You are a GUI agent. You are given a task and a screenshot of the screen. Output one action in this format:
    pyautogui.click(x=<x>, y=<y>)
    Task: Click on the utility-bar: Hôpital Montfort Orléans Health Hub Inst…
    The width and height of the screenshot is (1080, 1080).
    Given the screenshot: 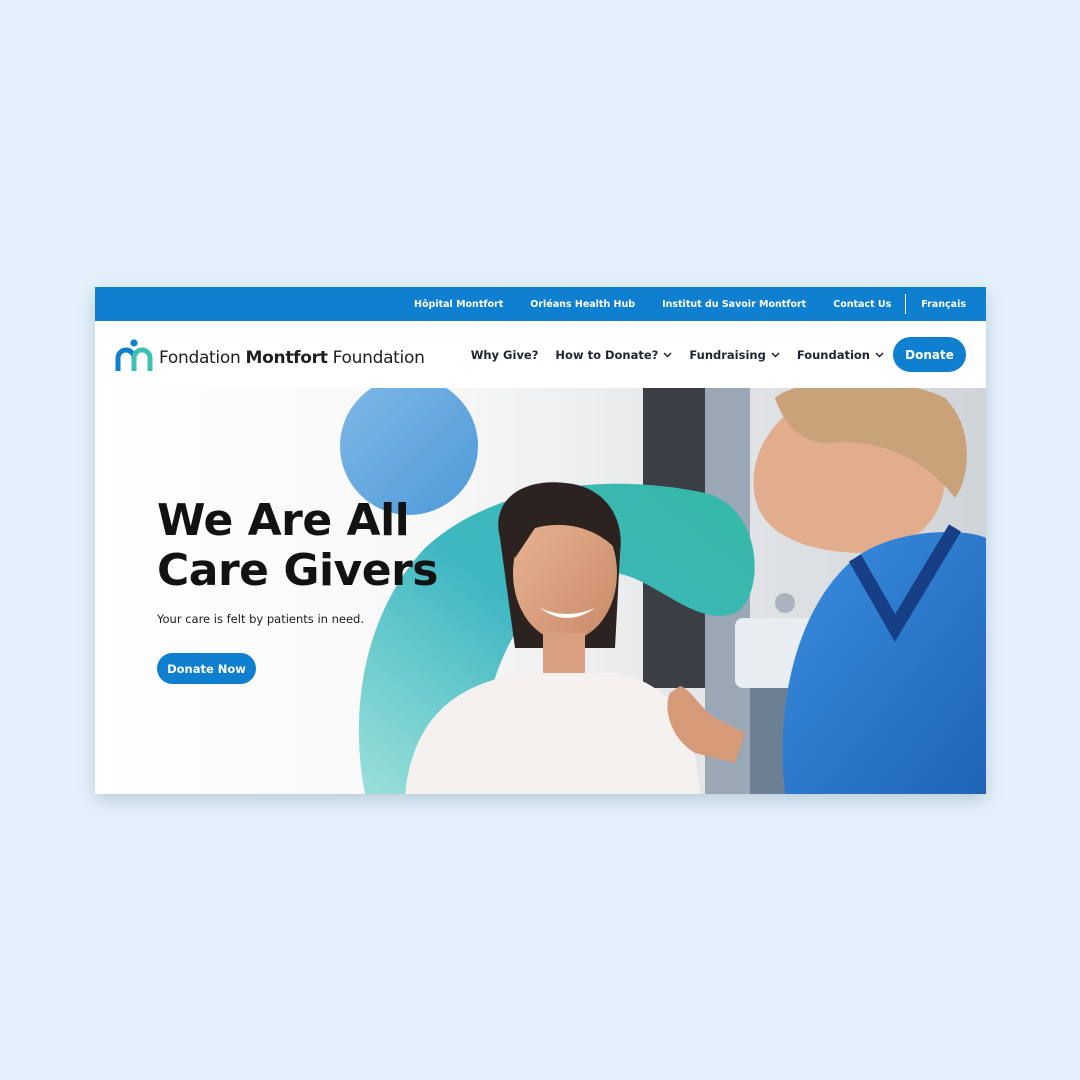 What is the action you would take?
    pyautogui.click(x=540, y=304)
    